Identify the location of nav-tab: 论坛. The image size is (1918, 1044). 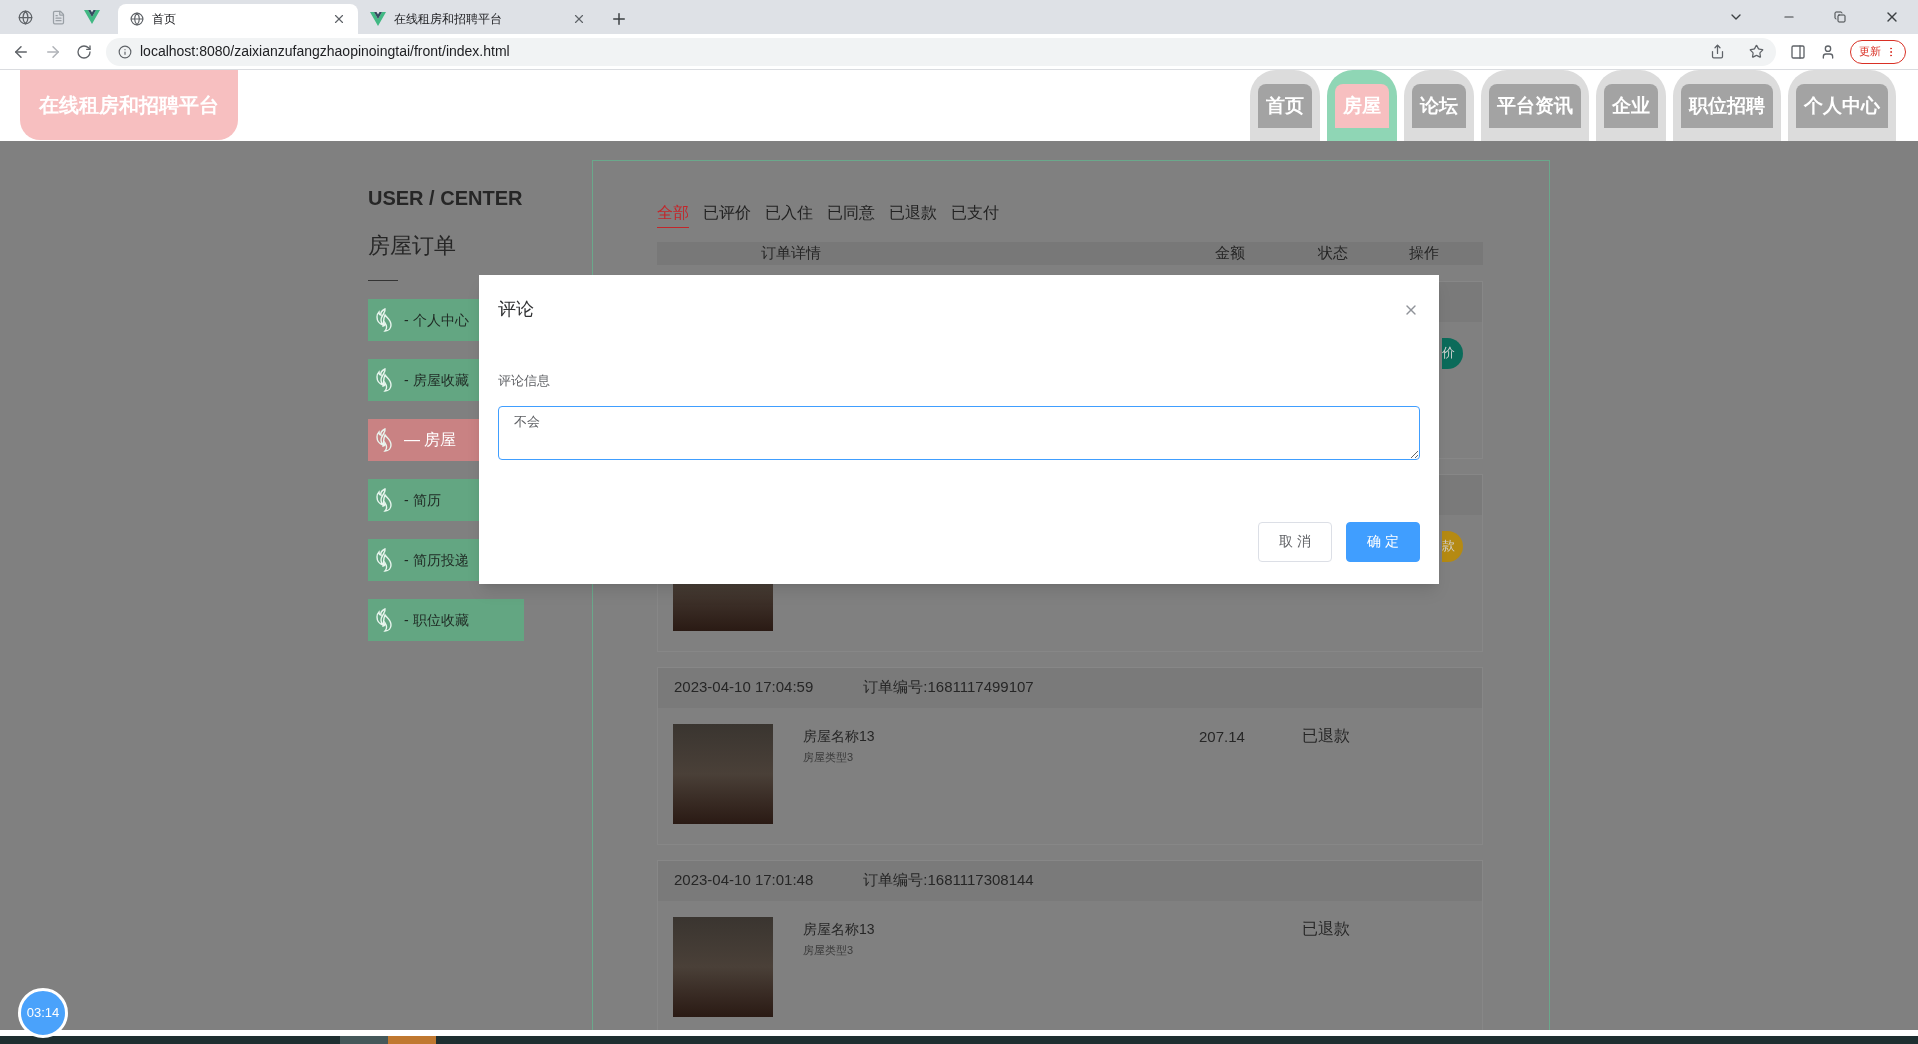
(1439, 105).